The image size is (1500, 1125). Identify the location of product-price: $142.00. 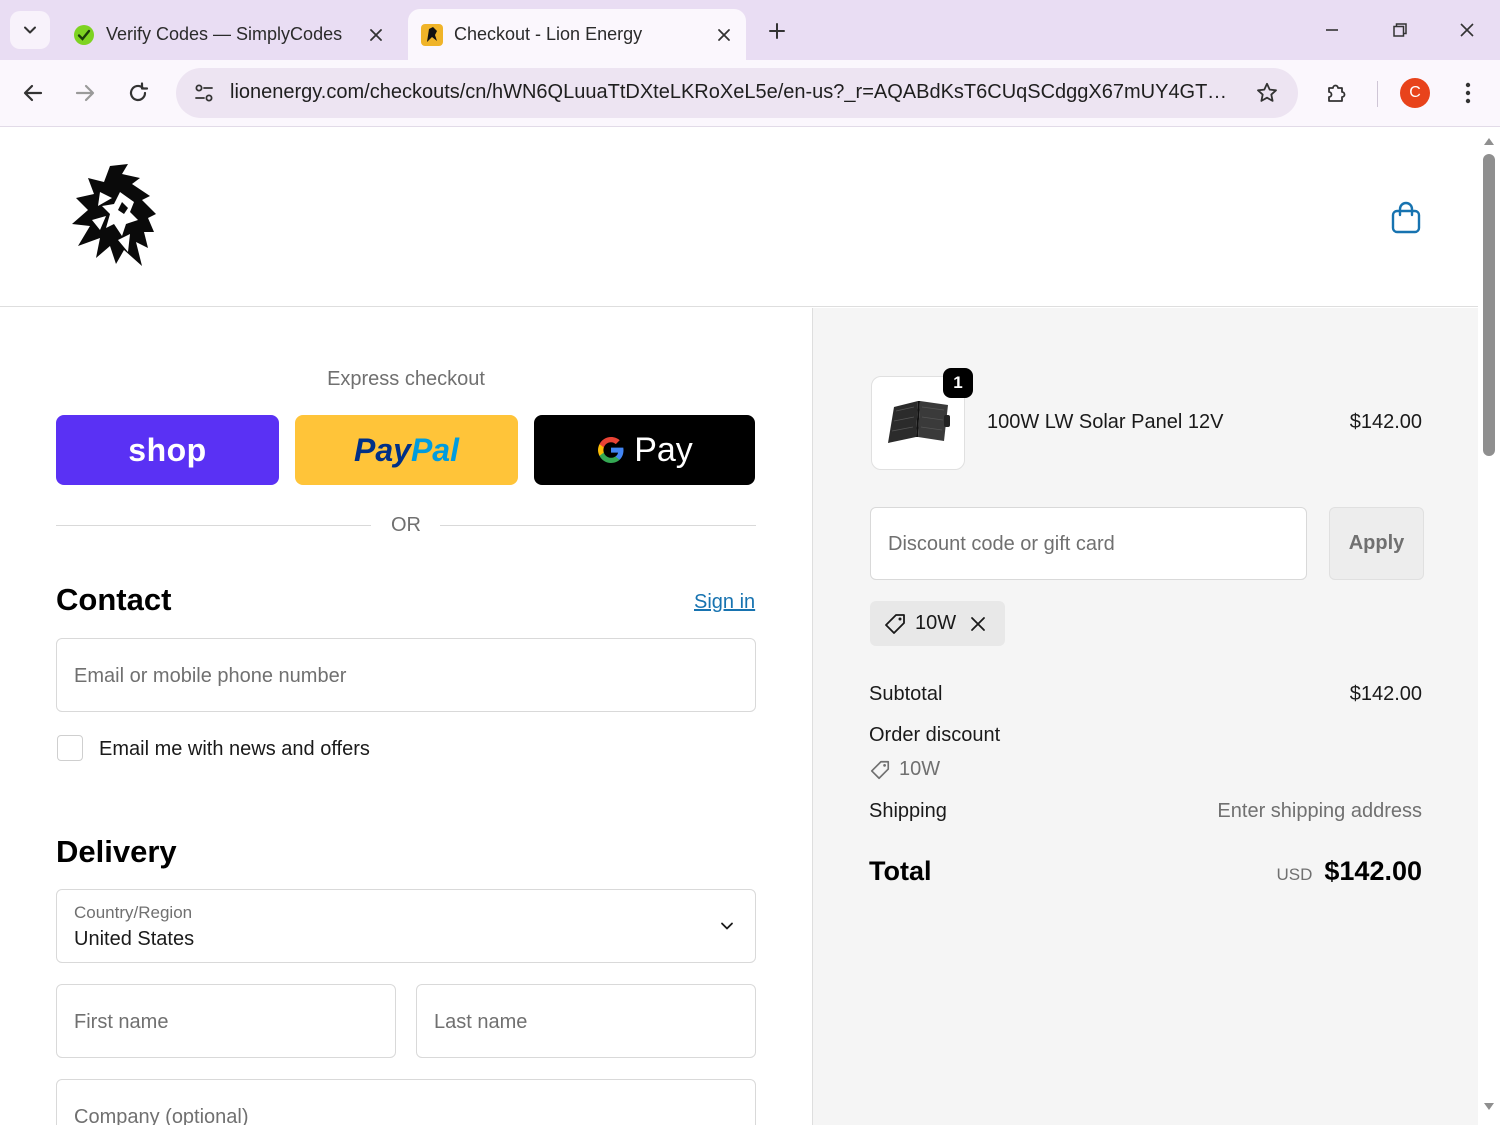
(1385, 422).